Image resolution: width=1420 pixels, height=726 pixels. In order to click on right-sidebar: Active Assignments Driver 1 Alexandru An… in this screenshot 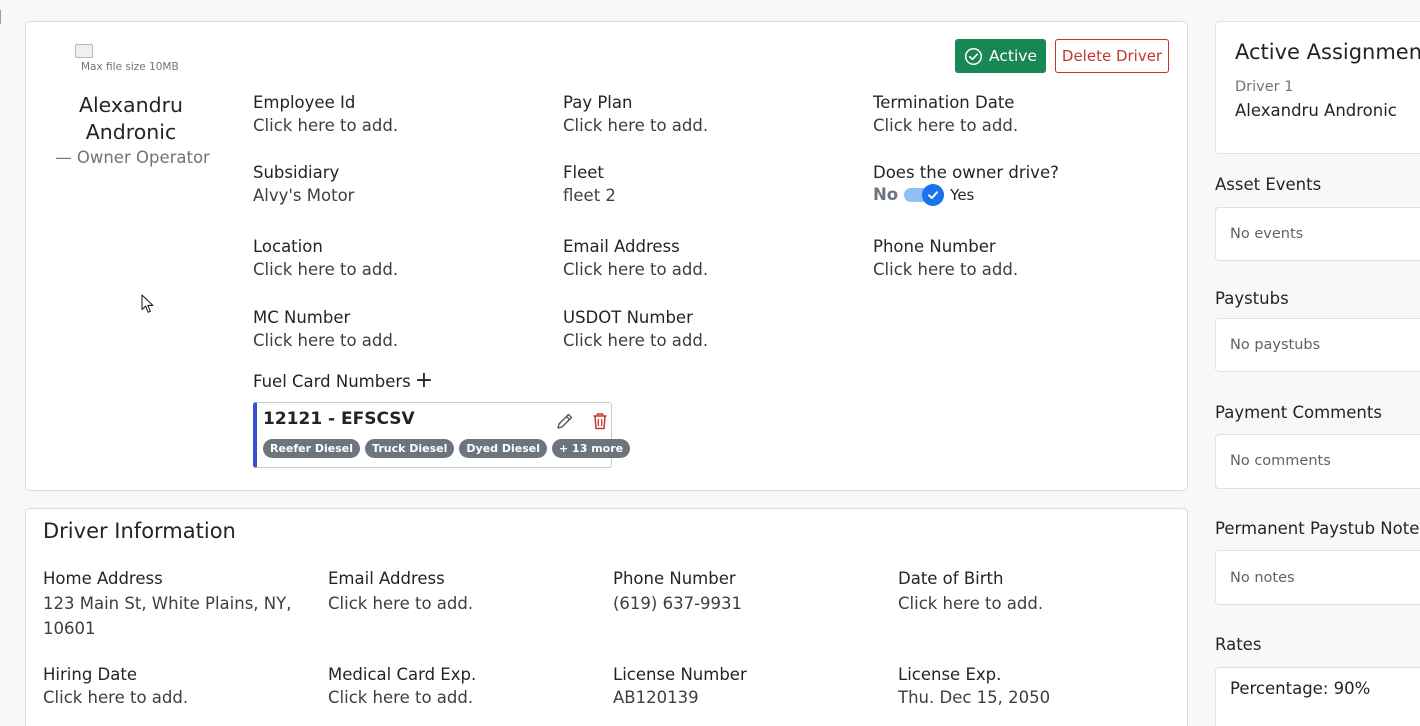, I will do `click(1317, 363)`.